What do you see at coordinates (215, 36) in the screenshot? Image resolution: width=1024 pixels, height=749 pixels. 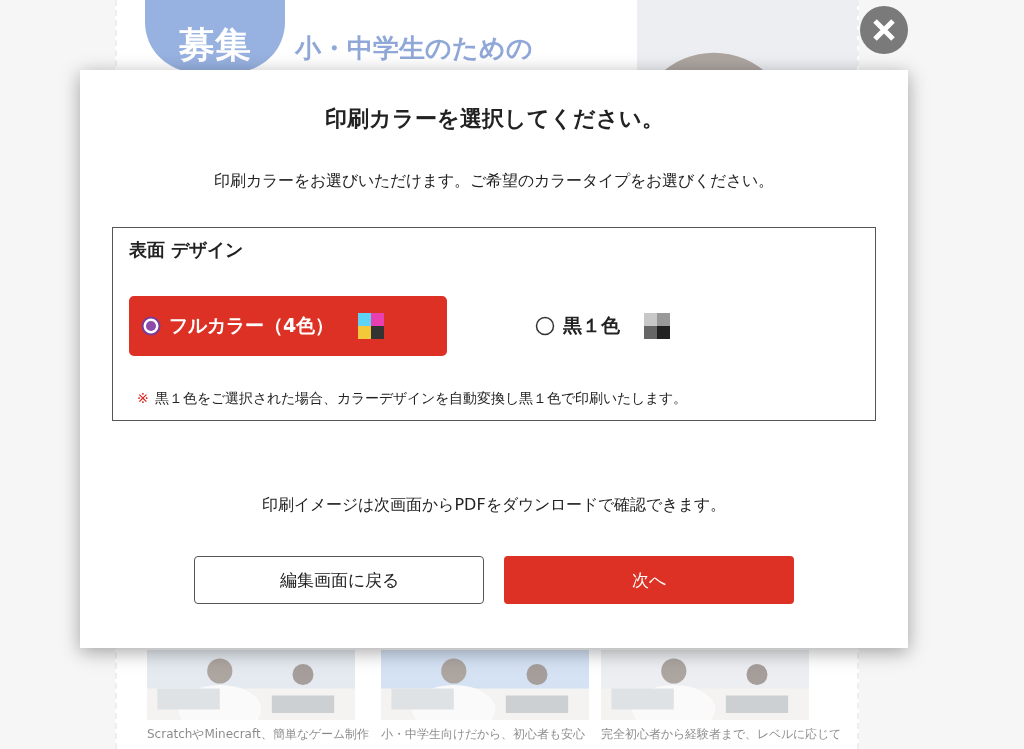 I see `badge-text: 募集` at bounding box center [215, 36].